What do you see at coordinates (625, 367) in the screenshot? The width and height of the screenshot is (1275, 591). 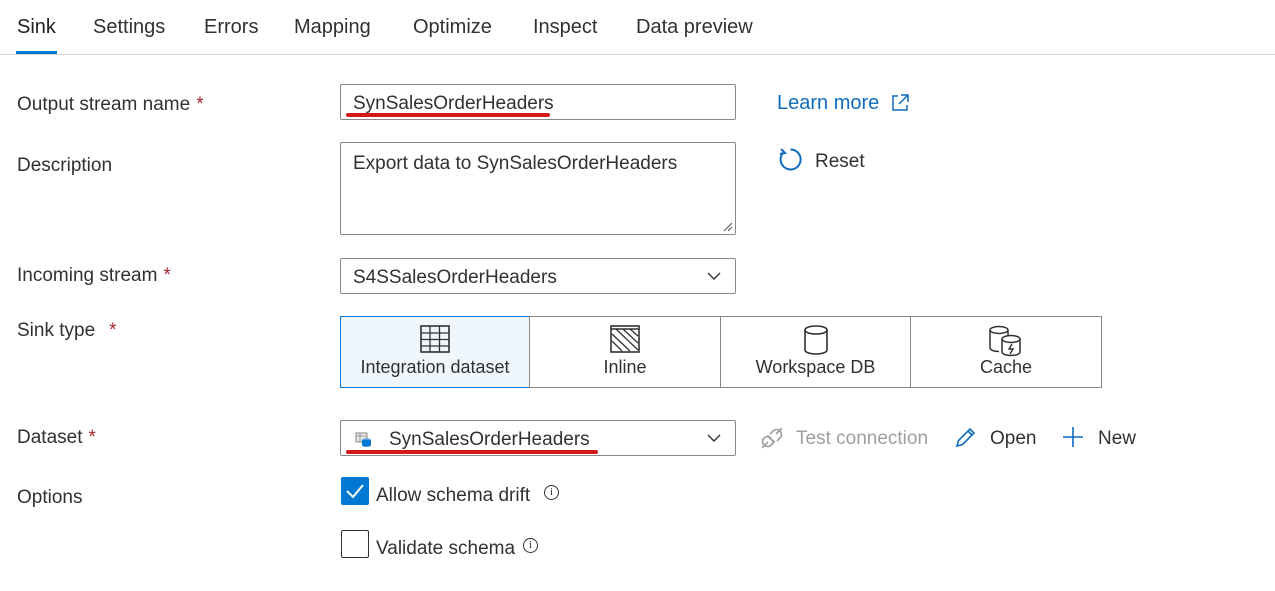 I see `sink-type-label-text: Inline` at bounding box center [625, 367].